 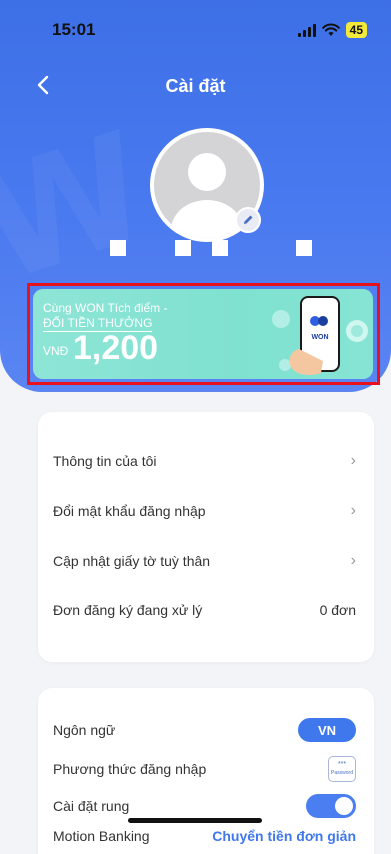 I want to click on setting-label: Cài đặt rung, so click(x=91, y=806).